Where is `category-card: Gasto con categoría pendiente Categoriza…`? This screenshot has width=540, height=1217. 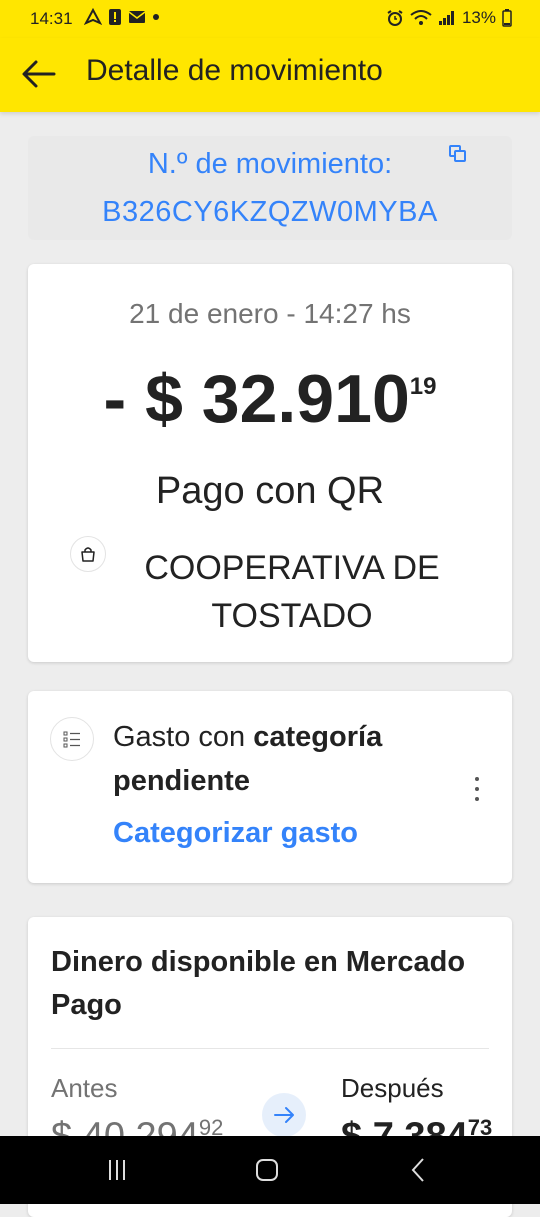
category-card: Gasto con categoría pendiente Categoriza… is located at coordinates (270, 787).